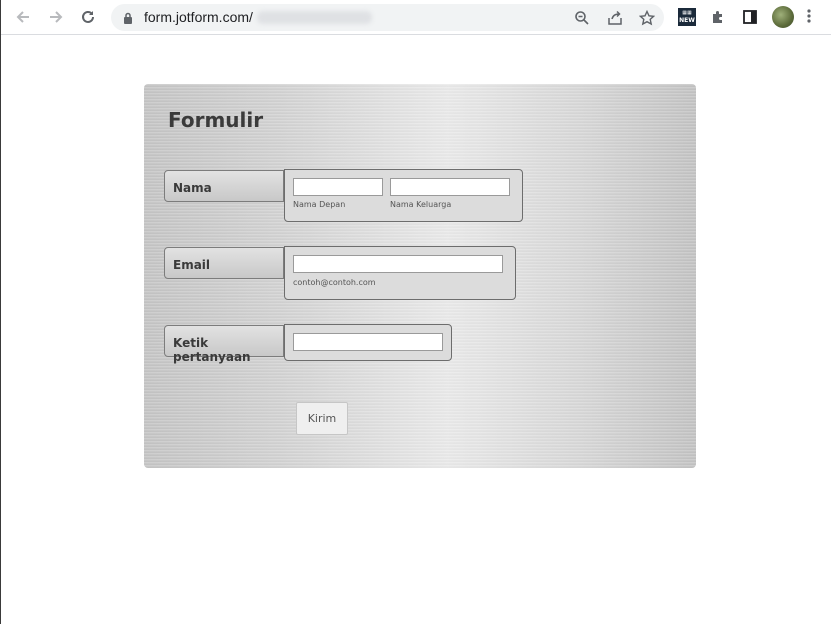  I want to click on name-field-group: Nama Depan Nama Keluarga, so click(403, 195).